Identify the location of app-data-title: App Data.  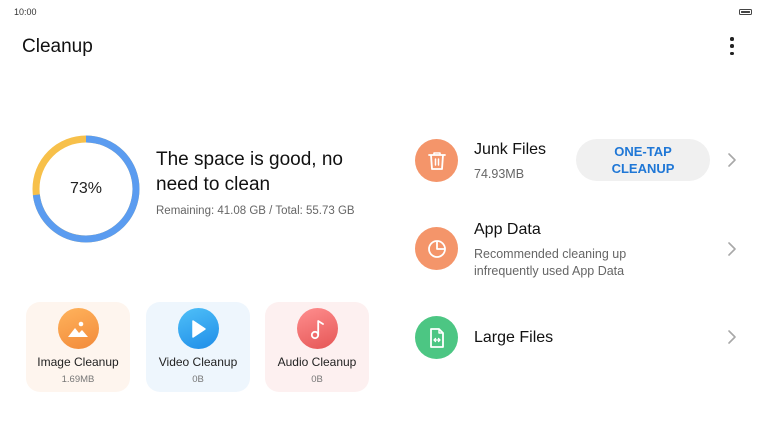
(507, 229).